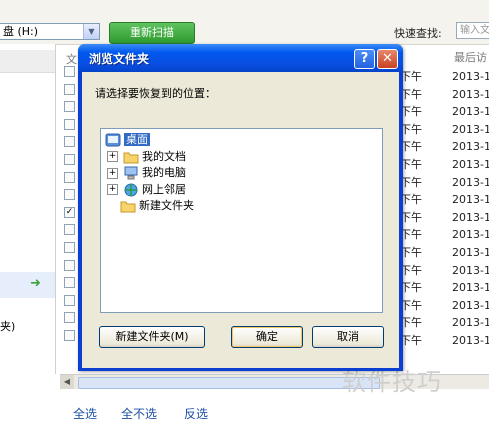 Image resolution: width=489 pixels, height=422 pixels. I want to click on tree-item-label: 新建文件夹, so click(166, 205).